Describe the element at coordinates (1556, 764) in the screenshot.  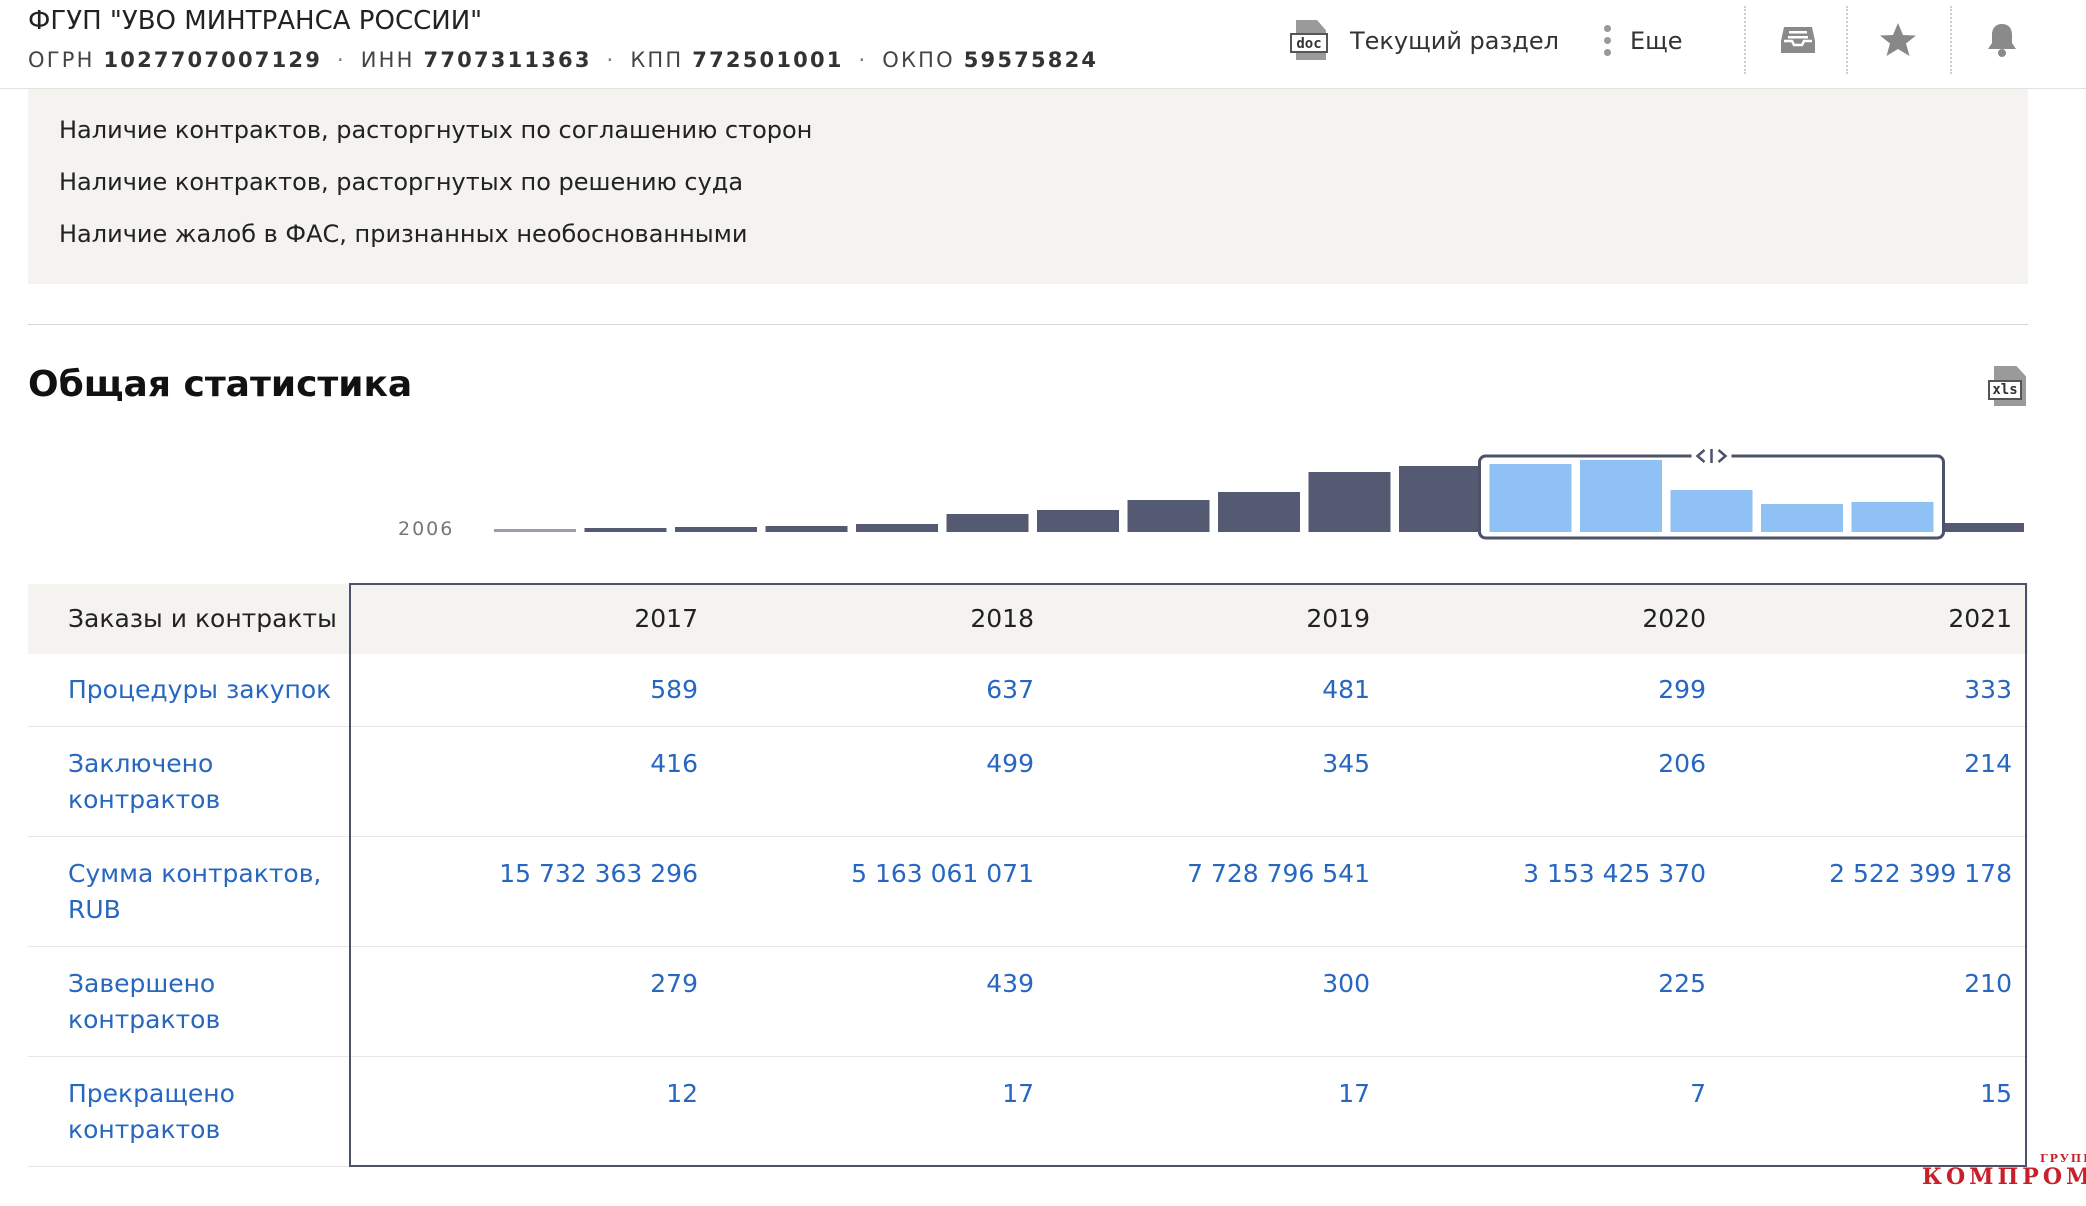
I see `table-cell: 206` at that location.